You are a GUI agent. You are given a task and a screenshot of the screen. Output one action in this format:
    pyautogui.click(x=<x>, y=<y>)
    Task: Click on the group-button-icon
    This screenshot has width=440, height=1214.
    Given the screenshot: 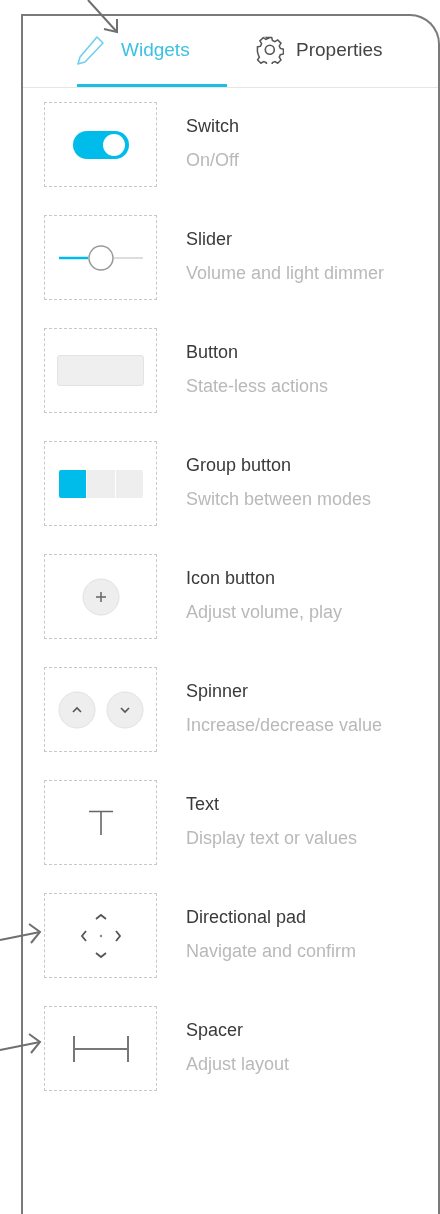 What is the action you would take?
    pyautogui.click(x=100, y=483)
    